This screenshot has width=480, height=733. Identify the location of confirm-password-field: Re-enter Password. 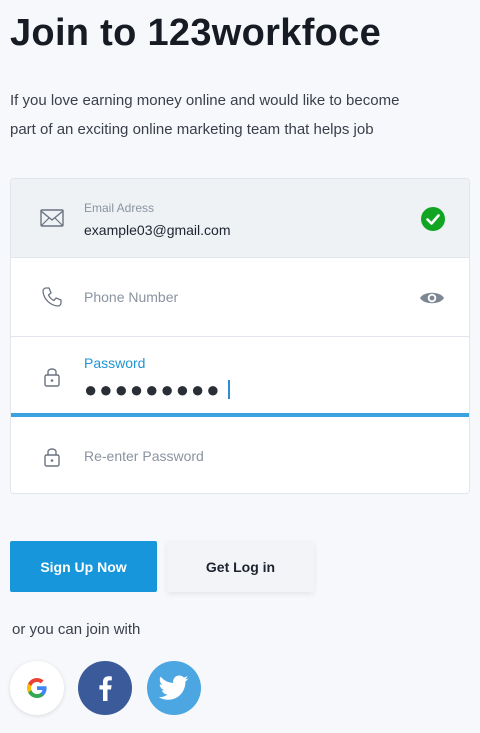
(240, 455).